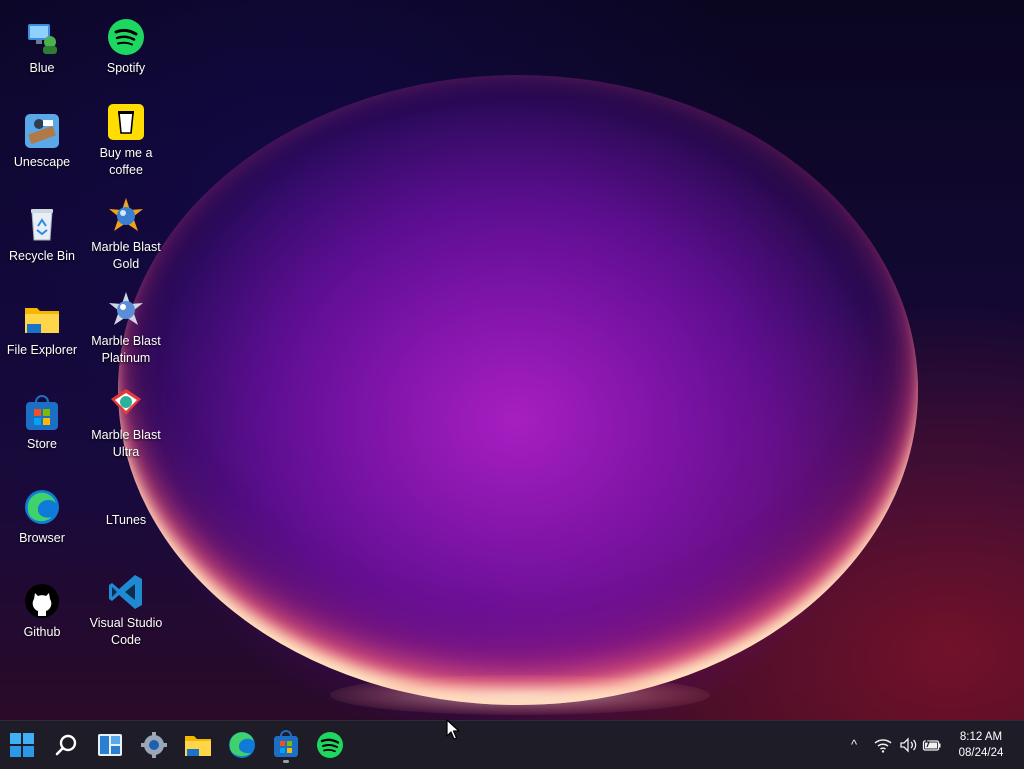 The height and width of the screenshot is (769, 1024). I want to click on taskbar-browser-button, so click(242, 745).